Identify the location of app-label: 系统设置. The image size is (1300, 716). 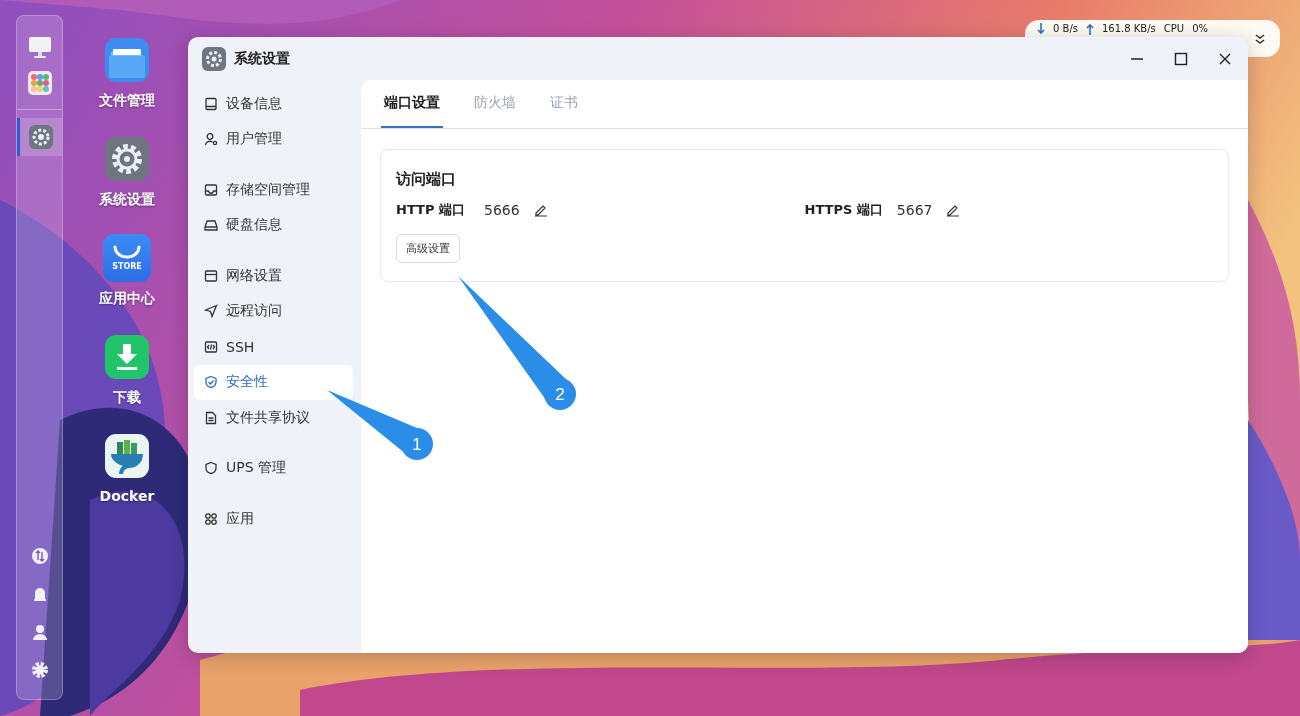
(127, 200).